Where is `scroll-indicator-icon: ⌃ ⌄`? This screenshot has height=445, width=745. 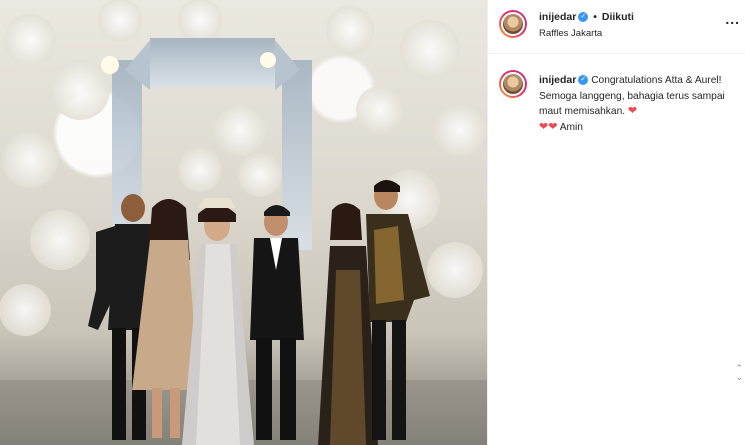 scroll-indicator-icon: ⌃ ⌄ is located at coordinates (739, 373).